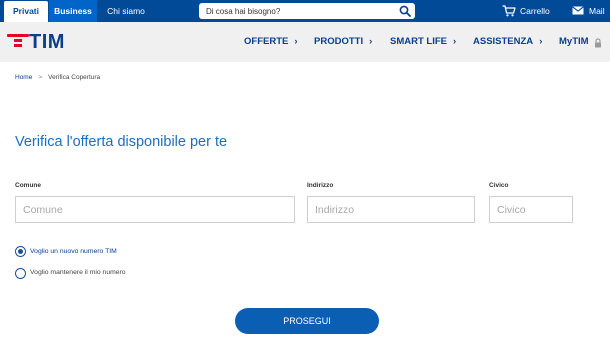 The width and height of the screenshot is (610, 341). What do you see at coordinates (339, 41) in the screenshot?
I see `nav-prodotti-label: PRODOTTI` at bounding box center [339, 41].